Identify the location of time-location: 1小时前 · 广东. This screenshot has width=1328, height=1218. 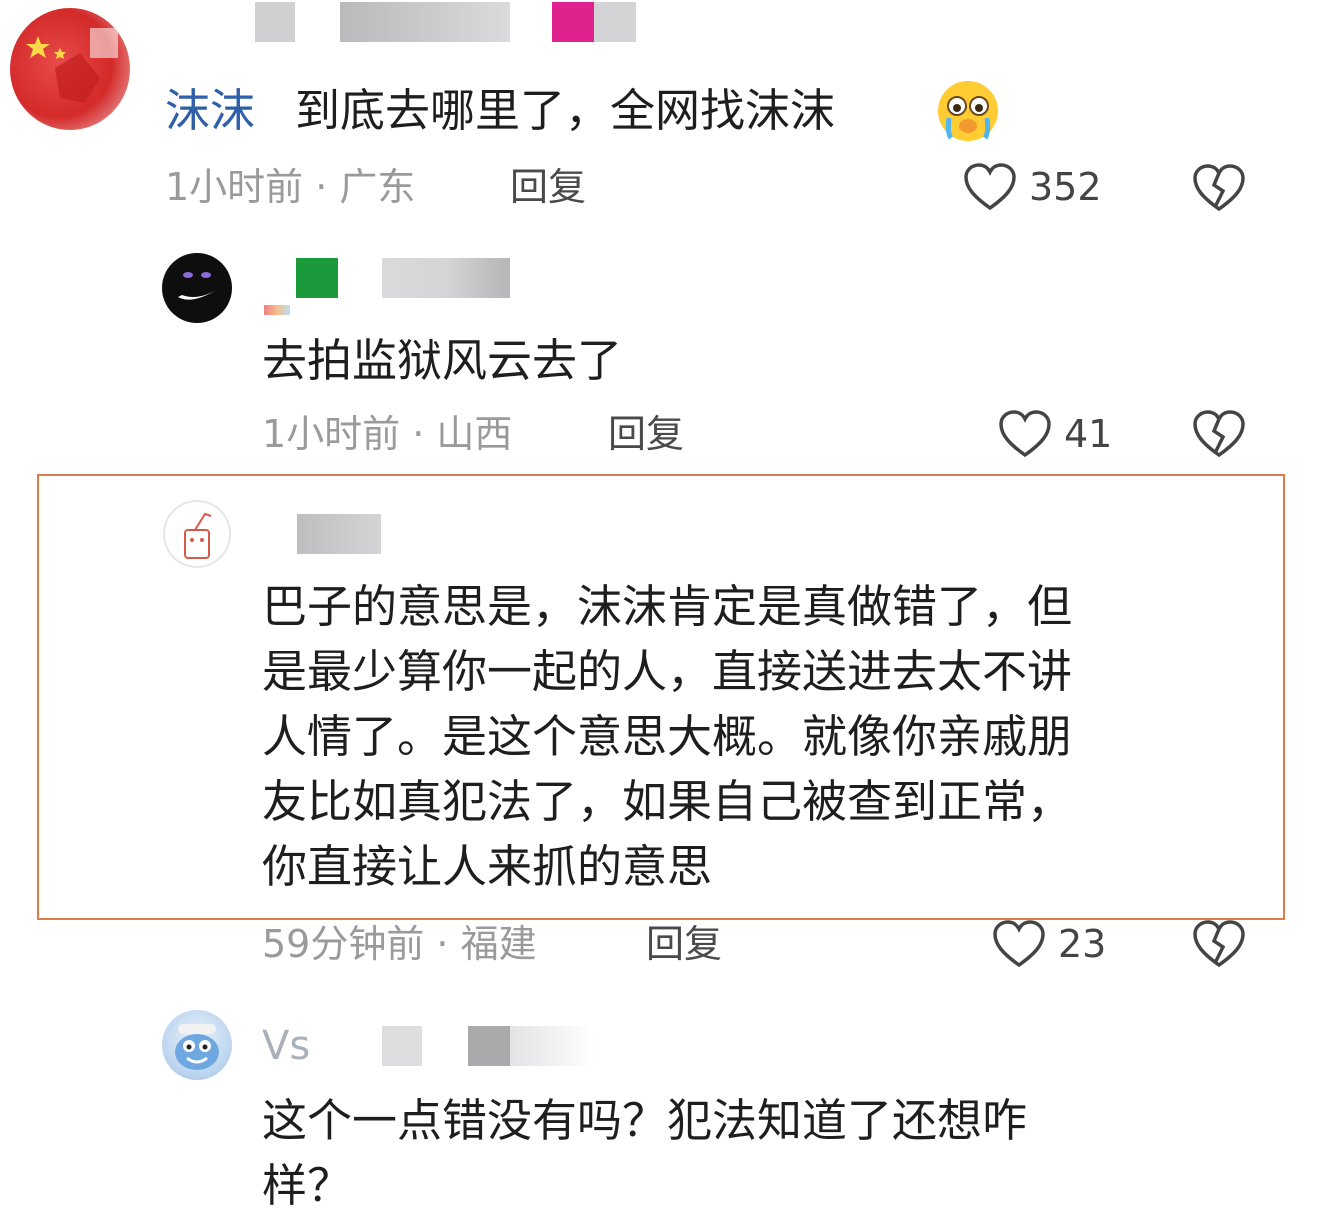
(290, 187).